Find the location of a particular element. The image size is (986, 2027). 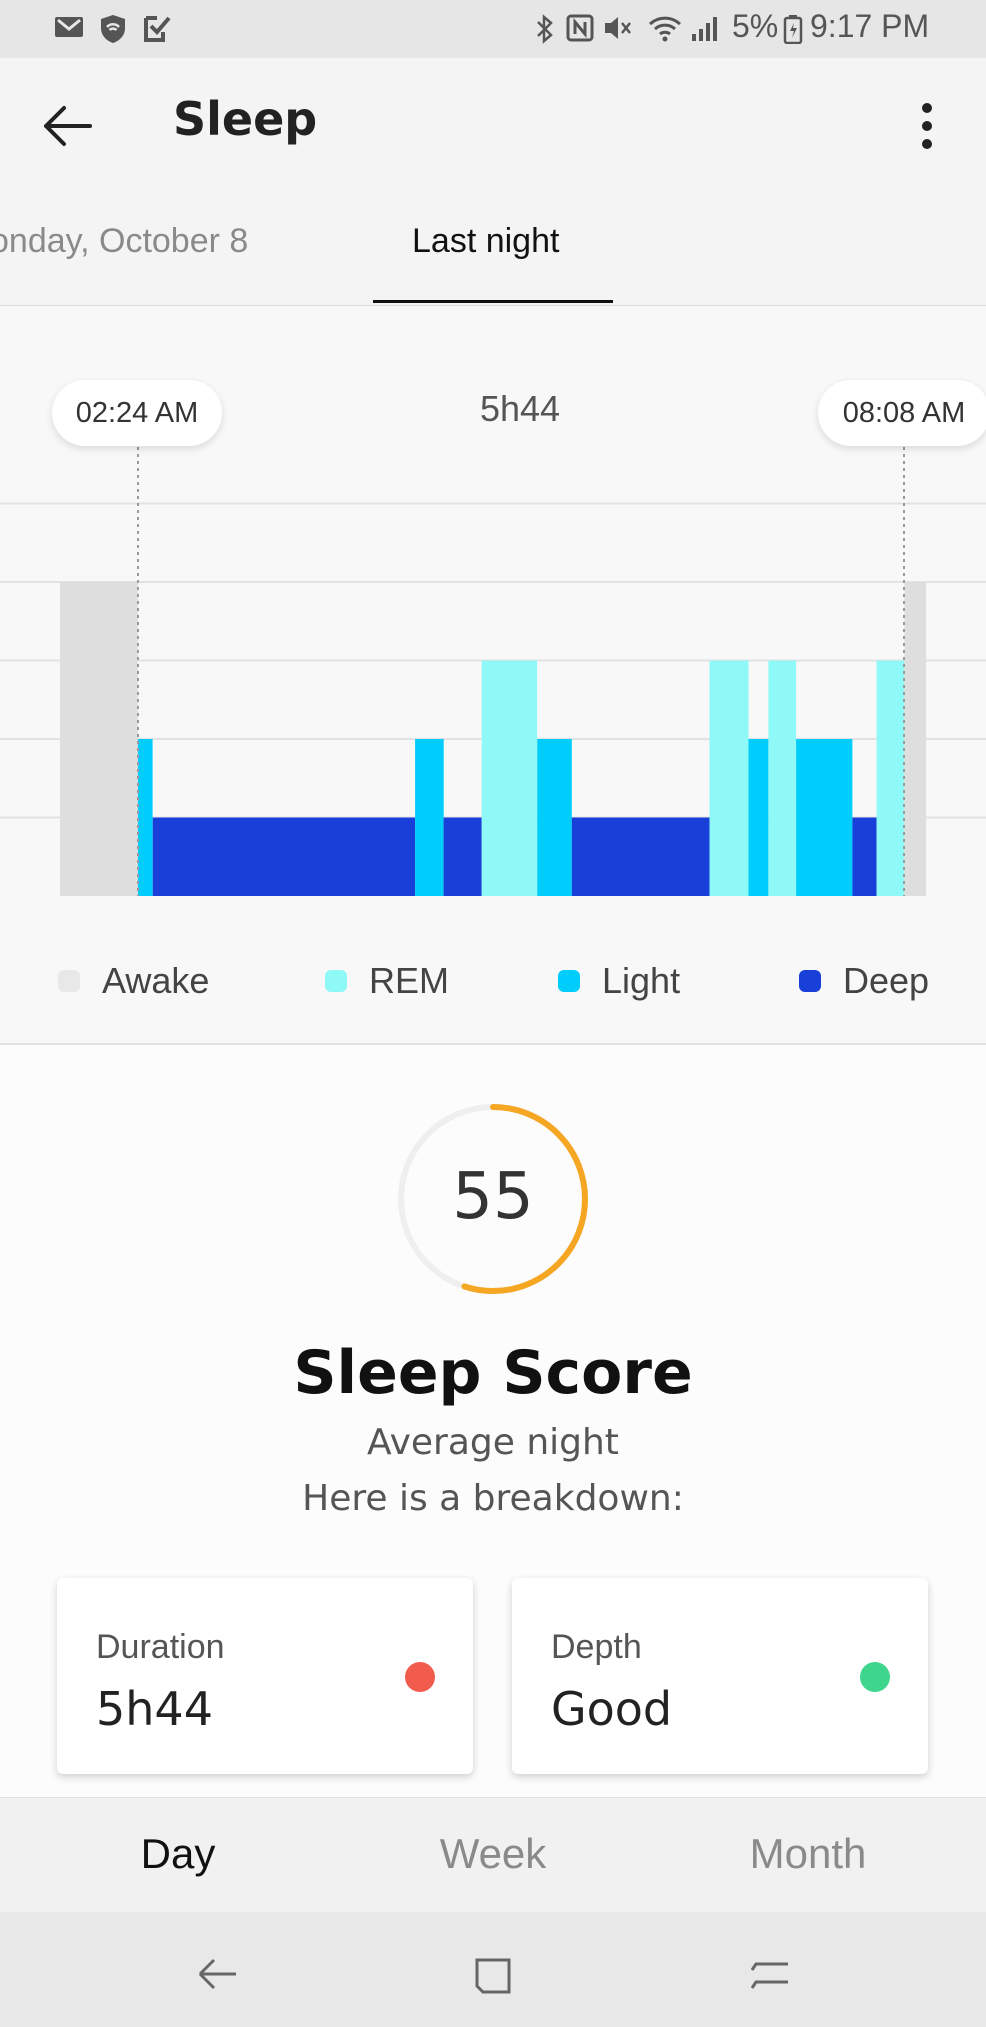

tab-previous-day: onday, October 8 is located at coordinates (124, 241).